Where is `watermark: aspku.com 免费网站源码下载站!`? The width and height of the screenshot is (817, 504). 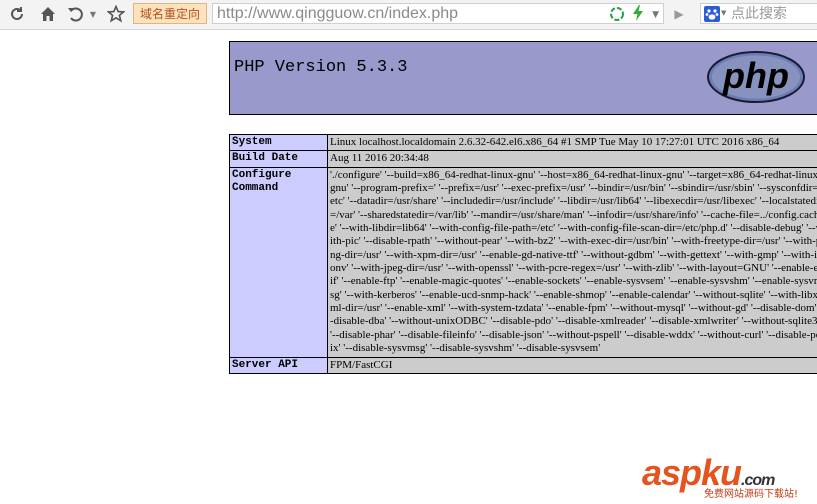 watermark: aspku.com 免费网站源码下载站! is located at coordinates (728, 478).